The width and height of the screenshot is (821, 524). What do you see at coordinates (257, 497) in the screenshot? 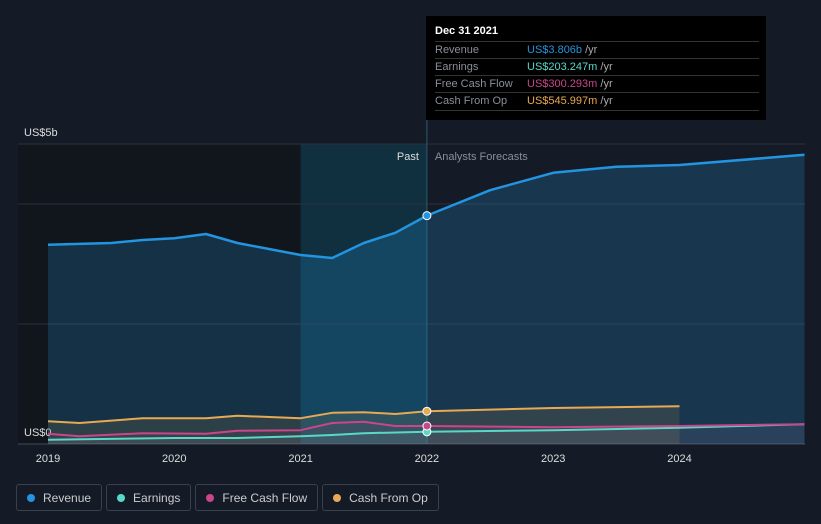
I see `legend-free-cash-flow: Free Cash Flow` at bounding box center [257, 497].